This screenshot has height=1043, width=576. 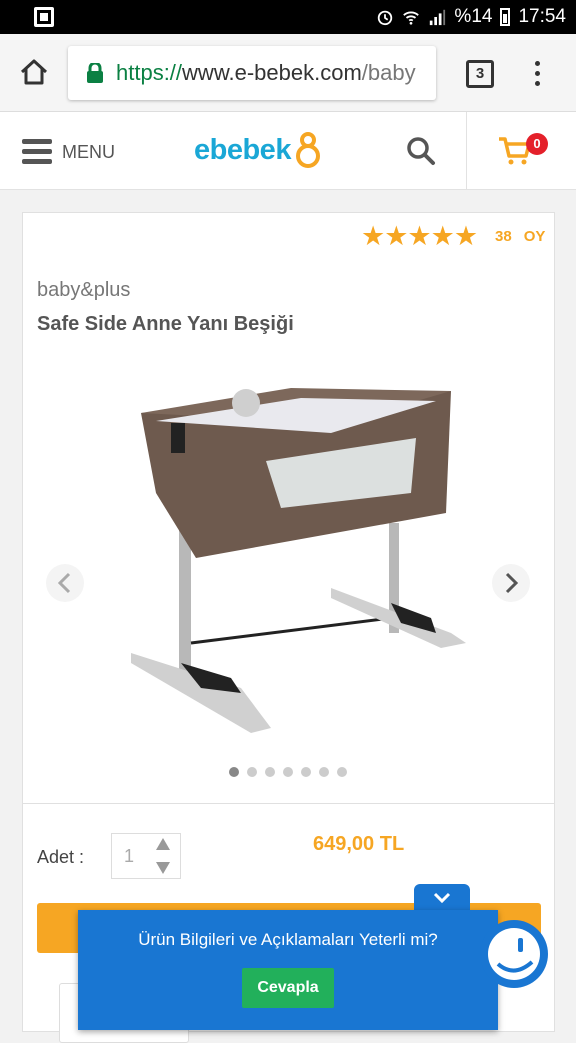 I want to click on product-title: Safe Side Anne Yanı Beşiği, so click(x=165, y=324).